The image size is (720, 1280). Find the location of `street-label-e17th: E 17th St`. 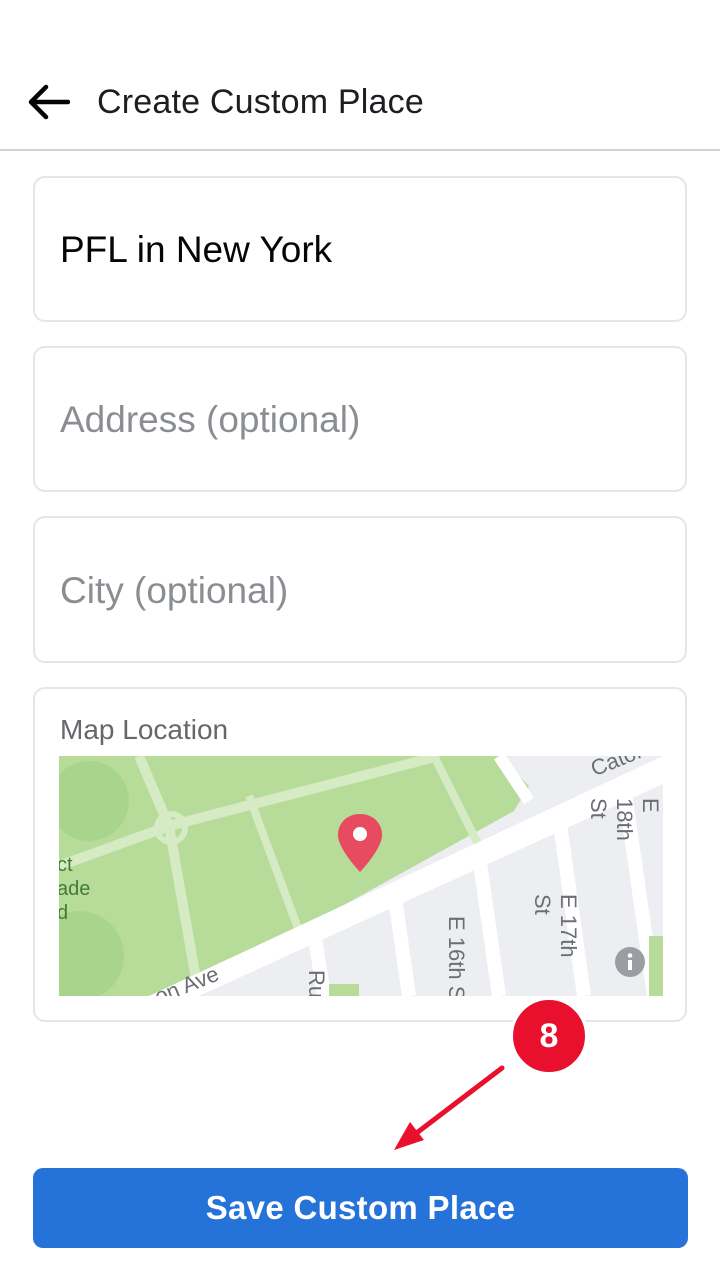

street-label-e17th: E 17th St is located at coordinates (555, 926).